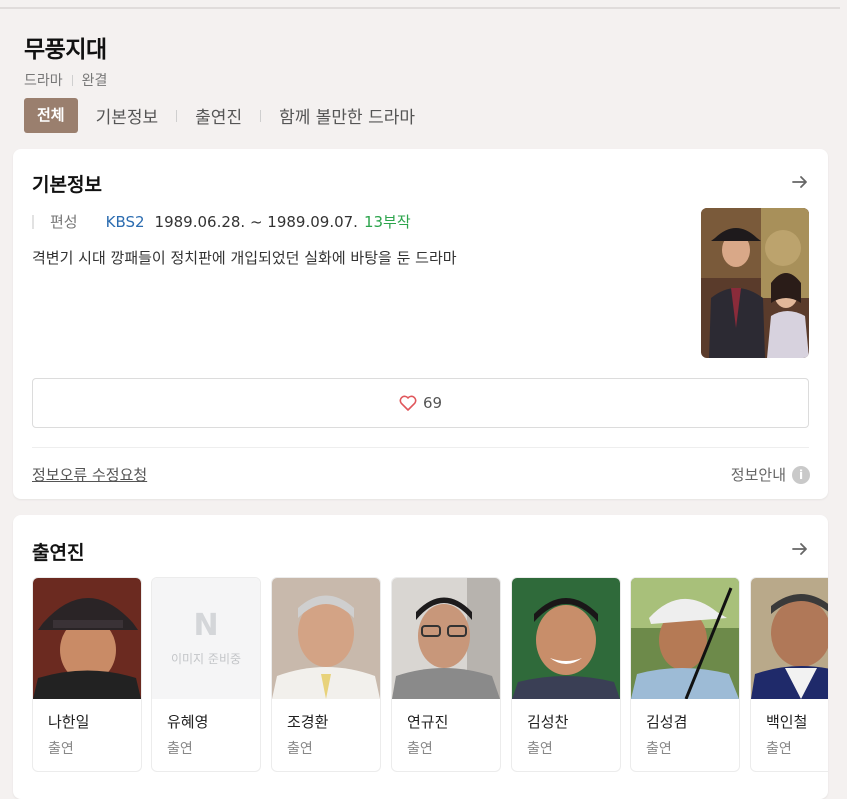  Describe the element at coordinates (755, 283) in the screenshot. I see `drama-poster` at that location.